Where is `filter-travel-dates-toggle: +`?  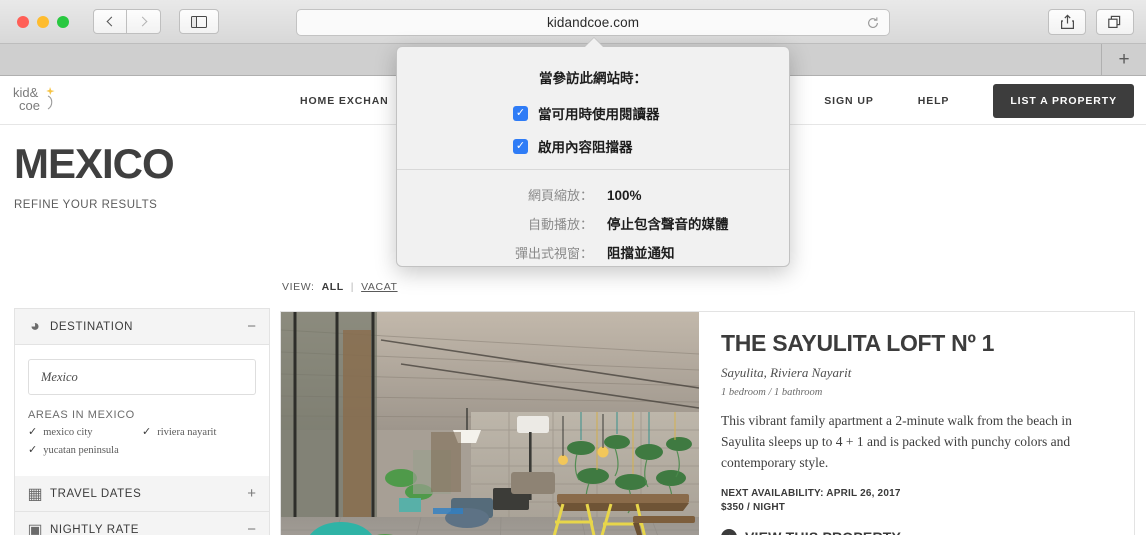
filter-travel-dates-toggle: + is located at coordinates (251, 493).